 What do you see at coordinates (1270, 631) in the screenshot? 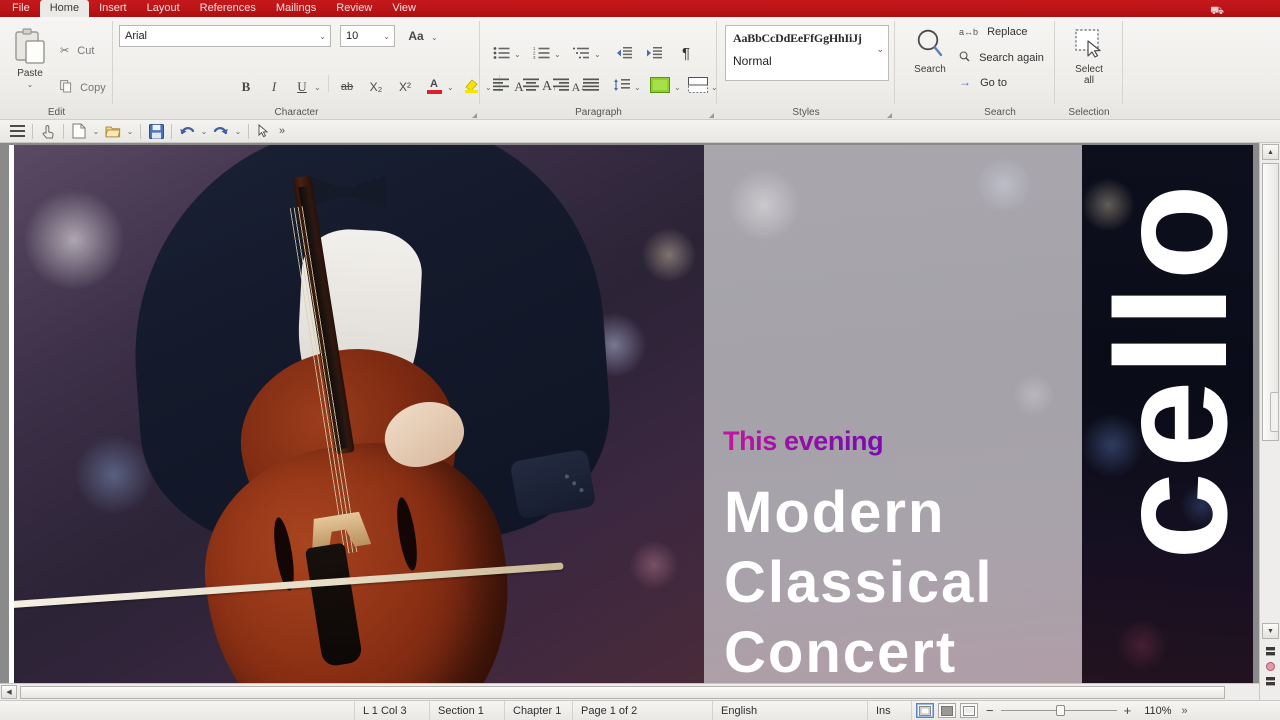
I see `scroll-down-button: ▼` at bounding box center [1270, 631].